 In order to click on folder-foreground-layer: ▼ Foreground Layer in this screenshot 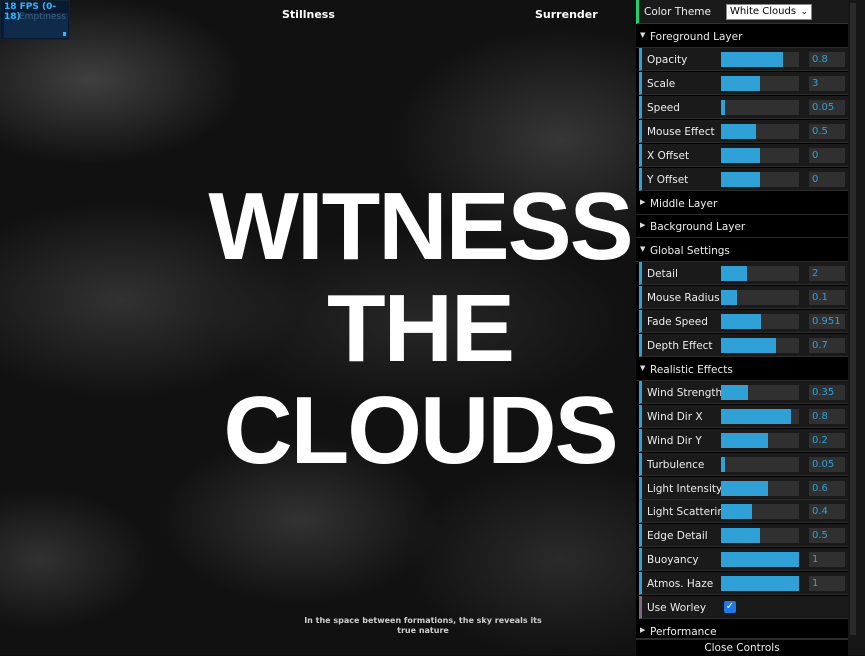, I will do `click(742, 36)`.